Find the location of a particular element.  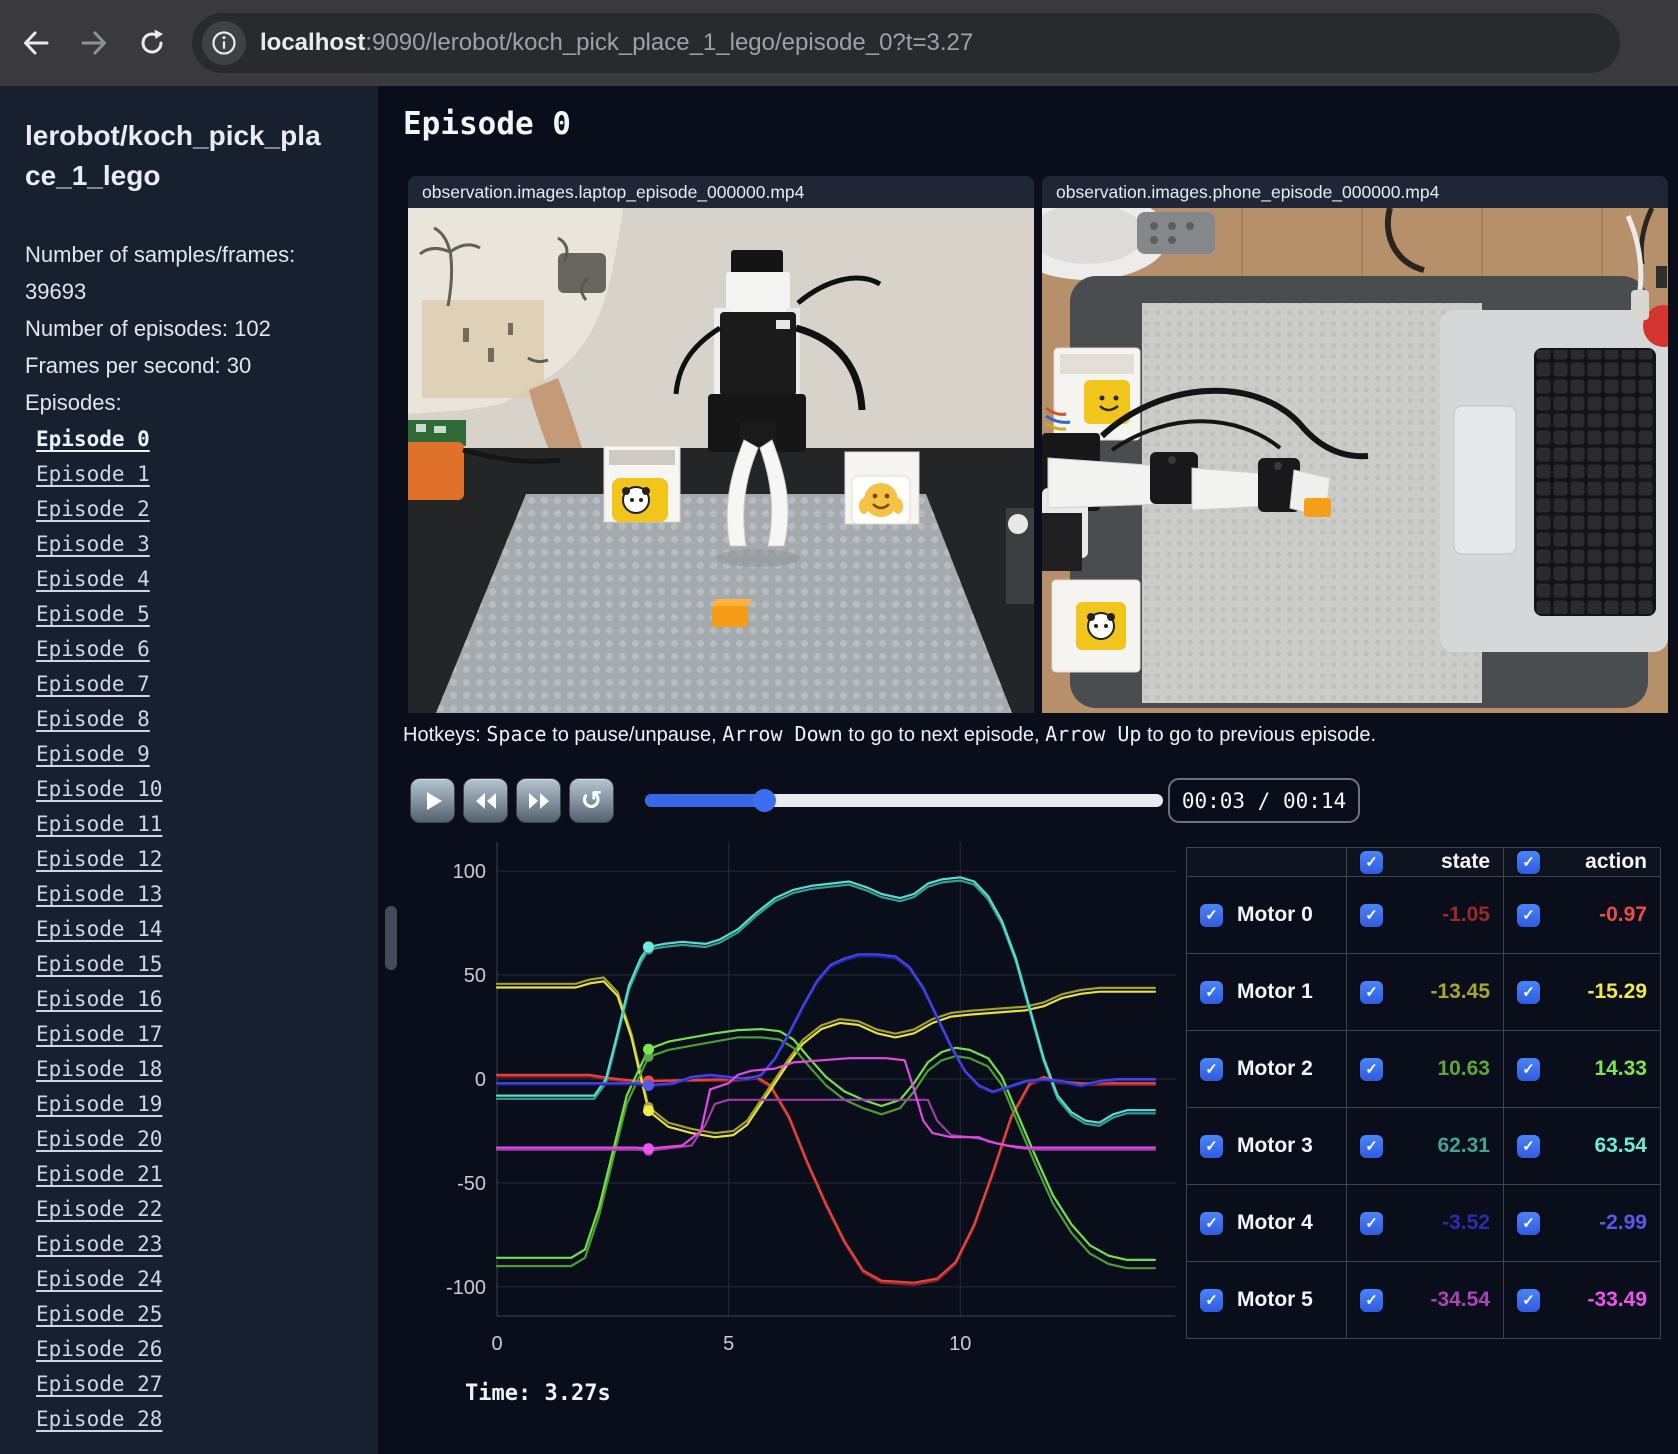

motor-4-checkbox: ✓ is located at coordinates (1211, 1223).